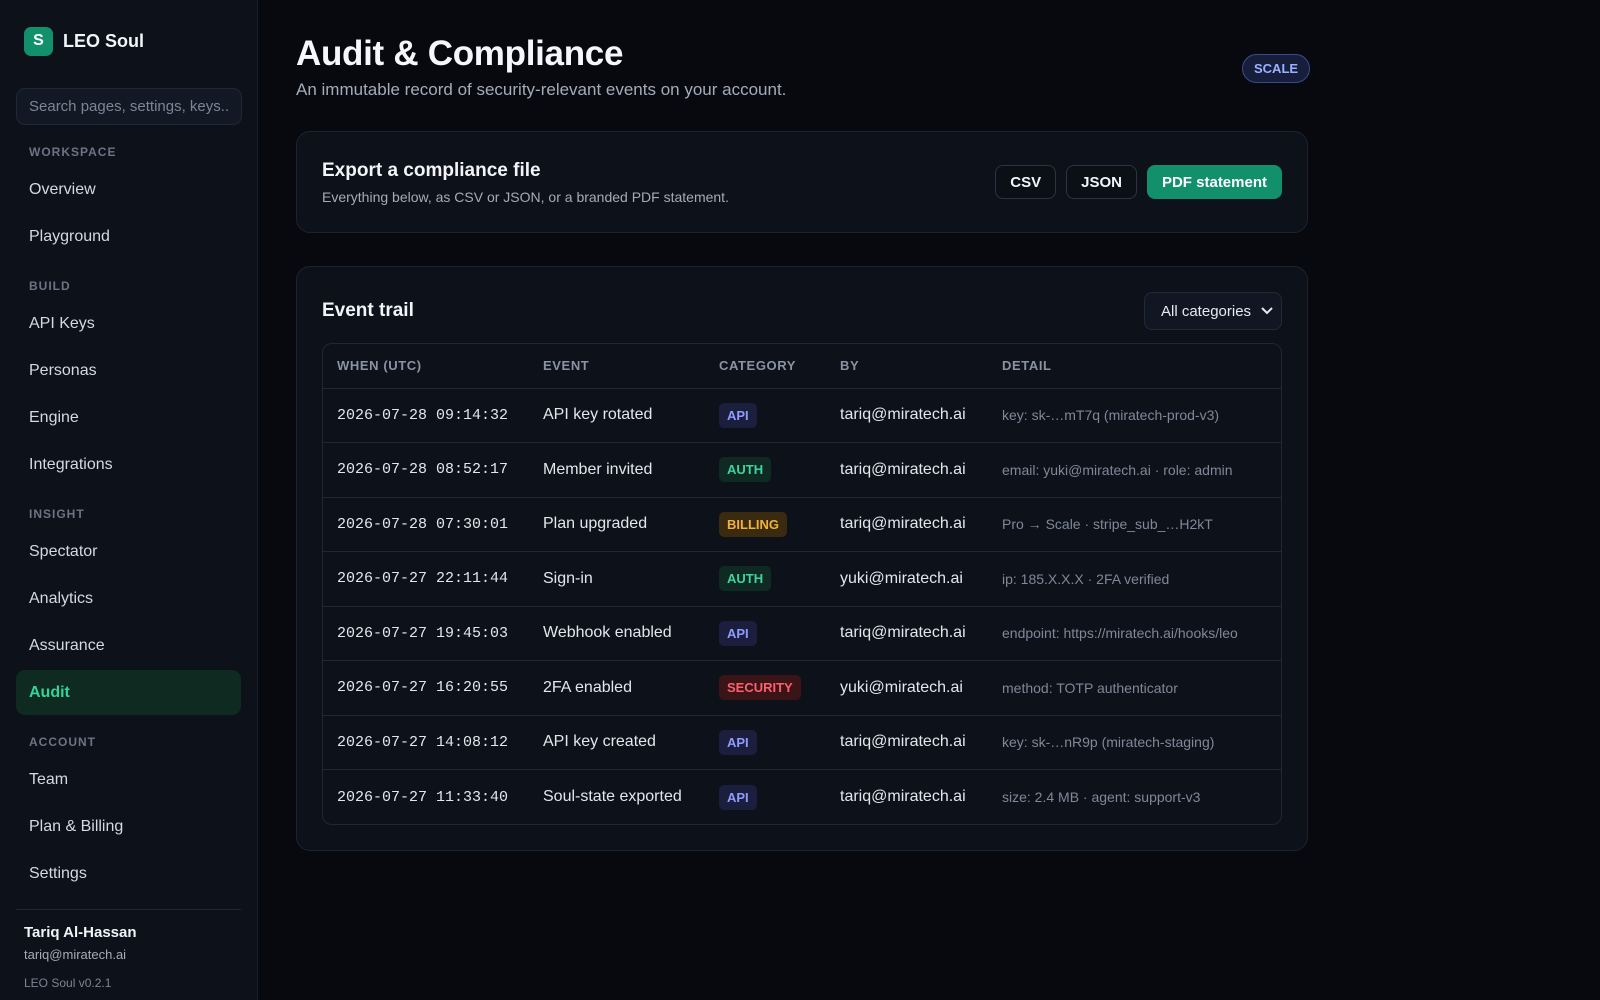 The height and width of the screenshot is (1000, 1600). What do you see at coordinates (75, 954) in the screenshot?
I see `user-email: tariq@miratech.ai` at bounding box center [75, 954].